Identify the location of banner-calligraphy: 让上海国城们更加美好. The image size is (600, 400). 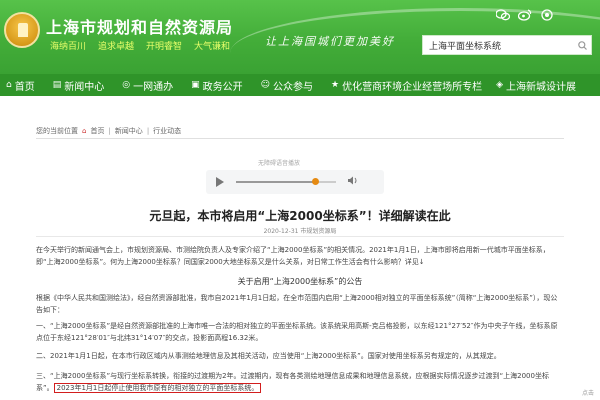
(330, 41).